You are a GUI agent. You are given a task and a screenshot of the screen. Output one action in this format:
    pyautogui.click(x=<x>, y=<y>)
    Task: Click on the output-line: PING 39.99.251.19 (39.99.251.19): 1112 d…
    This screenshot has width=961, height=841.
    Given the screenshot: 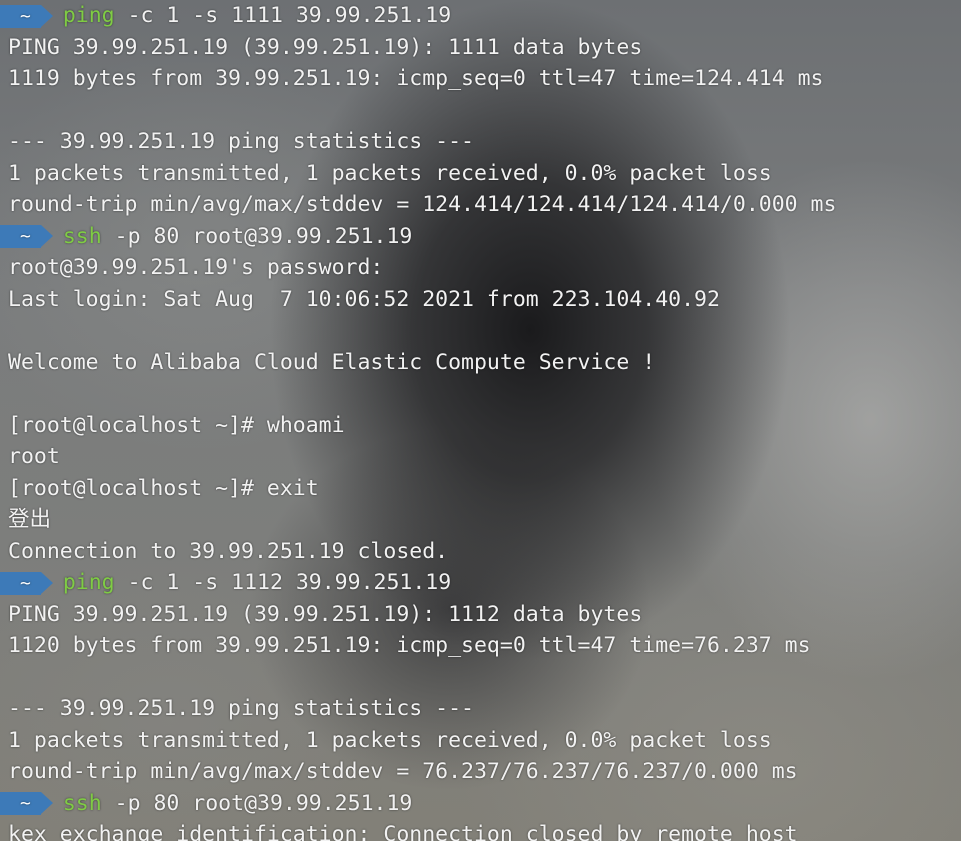 What is the action you would take?
    pyautogui.click(x=325, y=614)
    